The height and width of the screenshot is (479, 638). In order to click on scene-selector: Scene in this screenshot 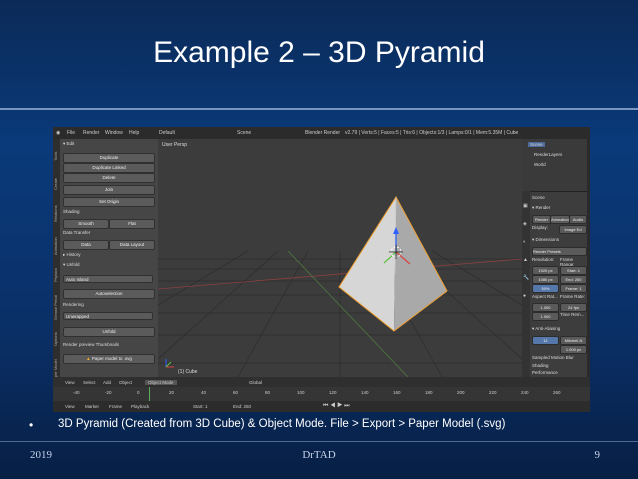, I will do `click(244, 133)`.